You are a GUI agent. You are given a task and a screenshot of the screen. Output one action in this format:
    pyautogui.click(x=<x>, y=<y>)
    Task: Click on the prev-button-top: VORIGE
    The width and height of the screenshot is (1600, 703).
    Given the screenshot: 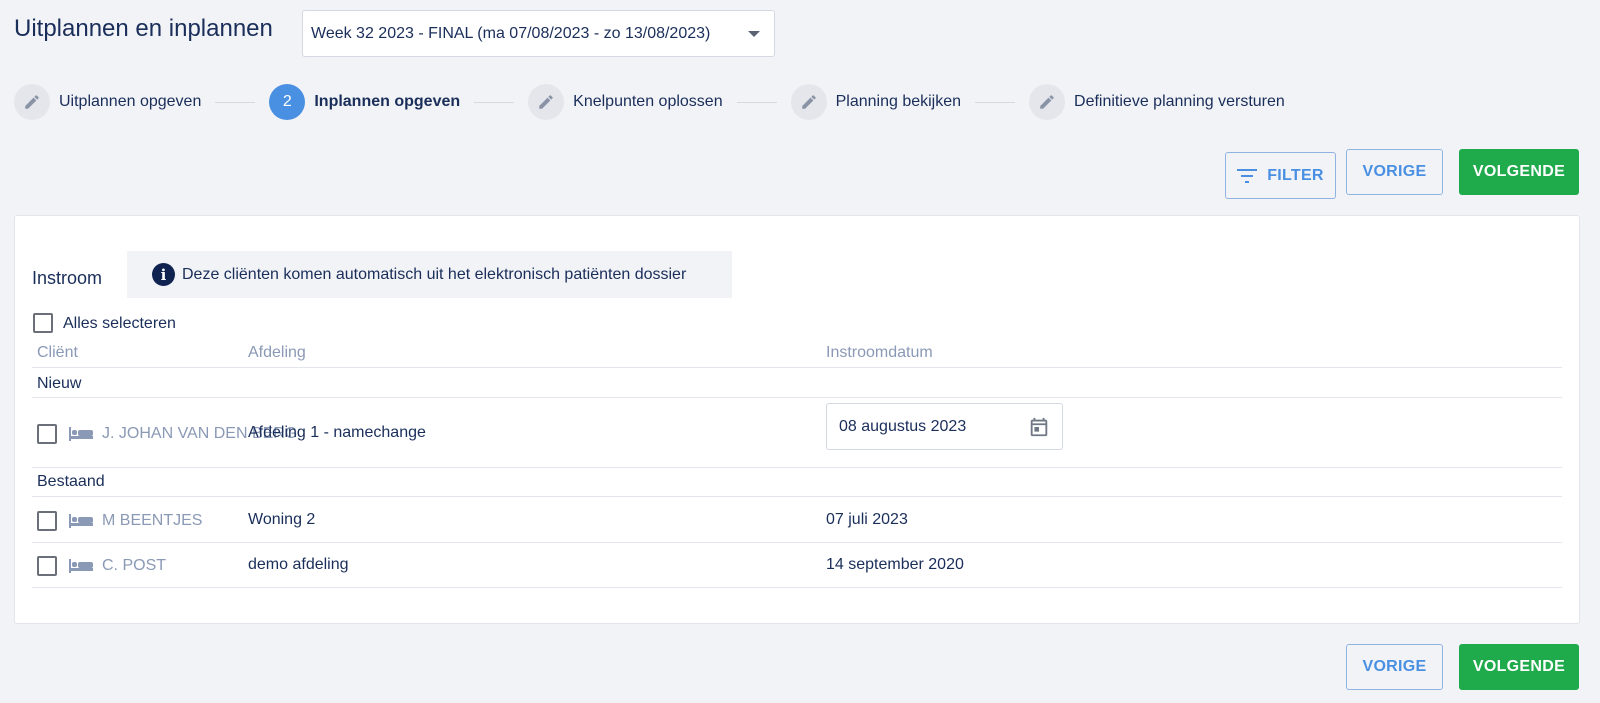 What is the action you would take?
    pyautogui.click(x=1394, y=172)
    